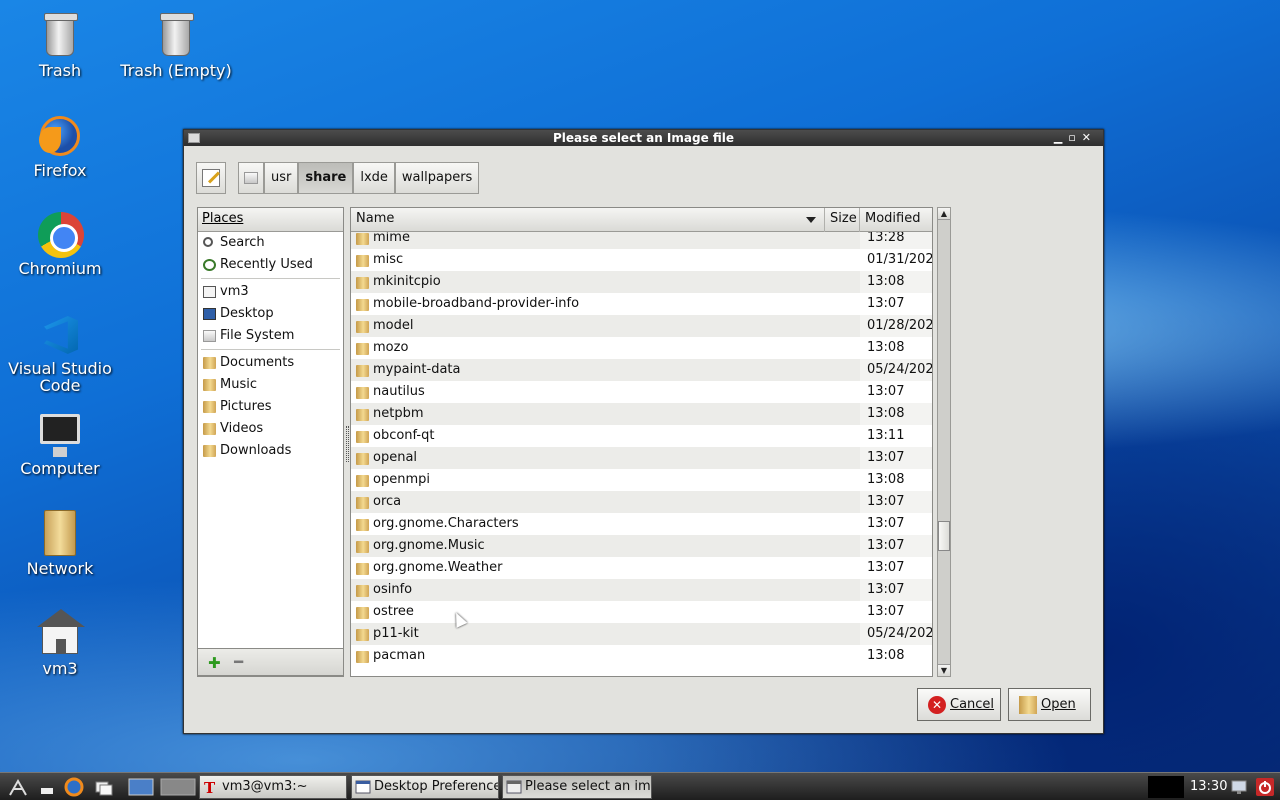  Describe the element at coordinates (194, 138) in the screenshot. I see `window-menu-icon` at that location.